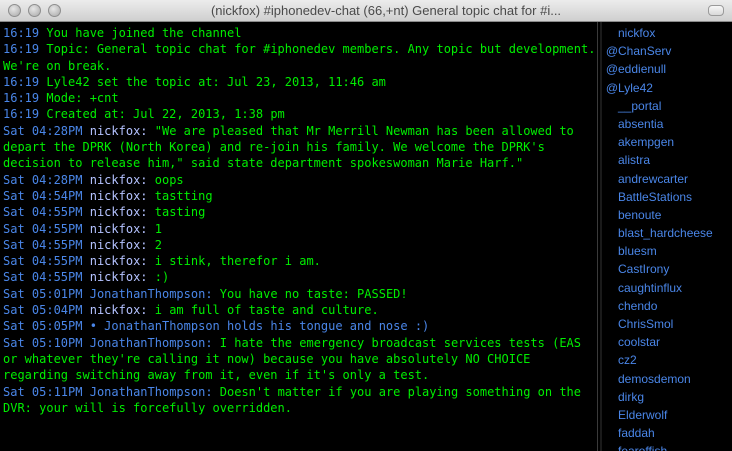  I want to click on toolbar-toggle-button, so click(716, 10).